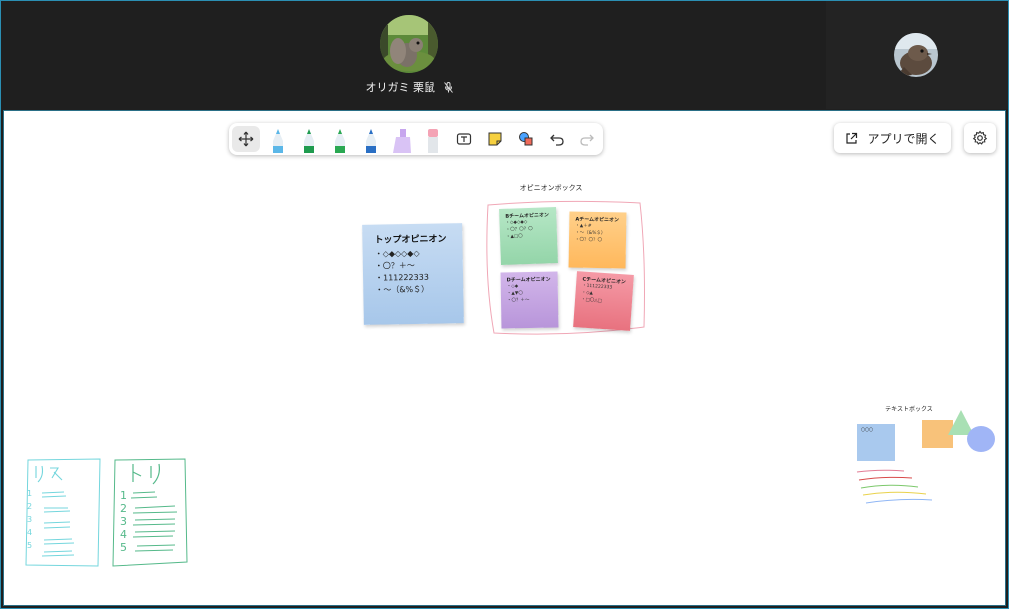 The width and height of the screenshot is (1009, 609). What do you see at coordinates (896, 488) in the screenshot?
I see `colored-ink-strokes` at bounding box center [896, 488].